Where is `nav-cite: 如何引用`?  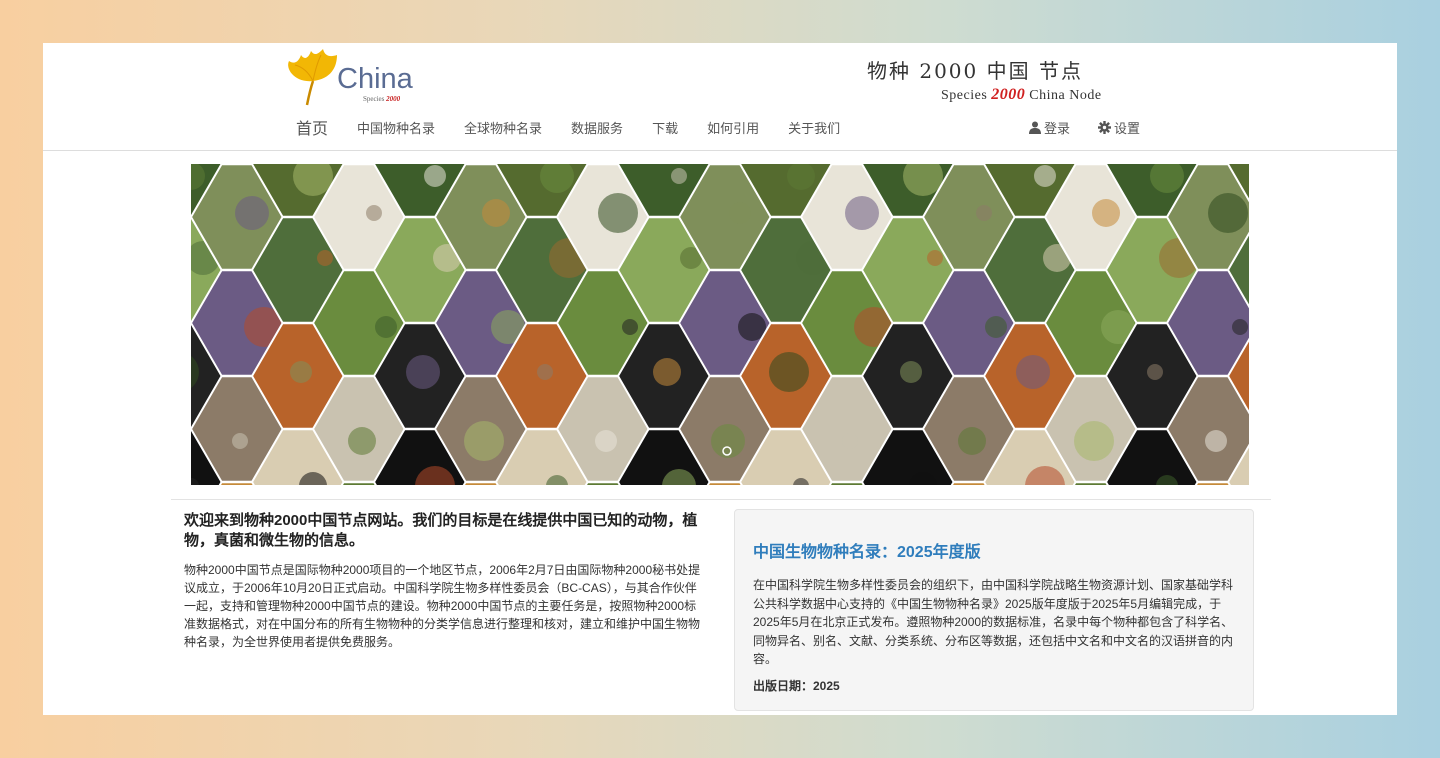 nav-cite: 如何引用 is located at coordinates (733, 127).